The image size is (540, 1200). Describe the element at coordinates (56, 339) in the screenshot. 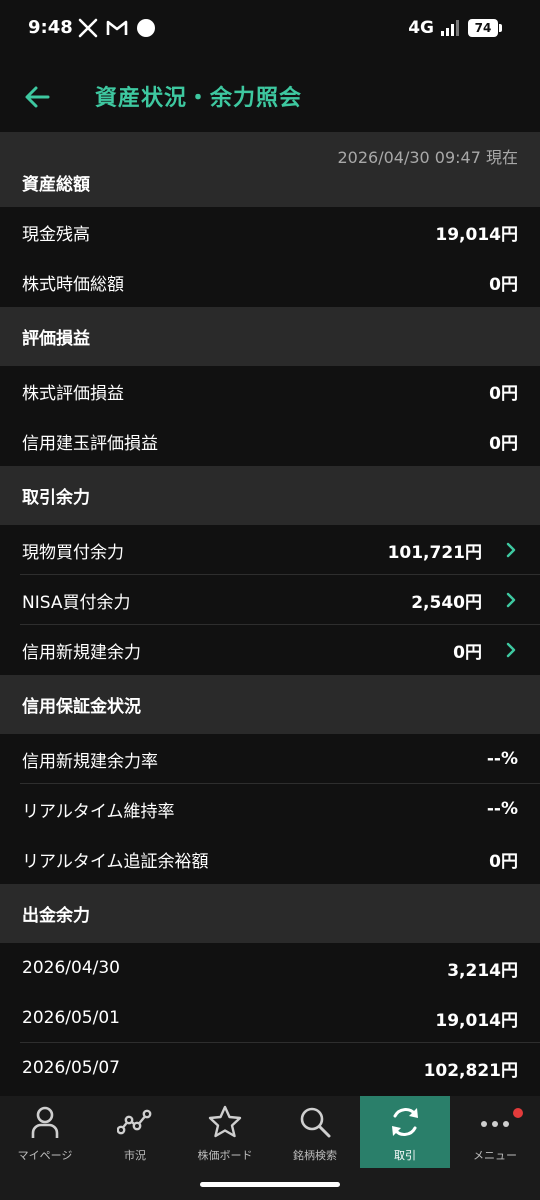

I see `section-title: 評価損益` at that location.